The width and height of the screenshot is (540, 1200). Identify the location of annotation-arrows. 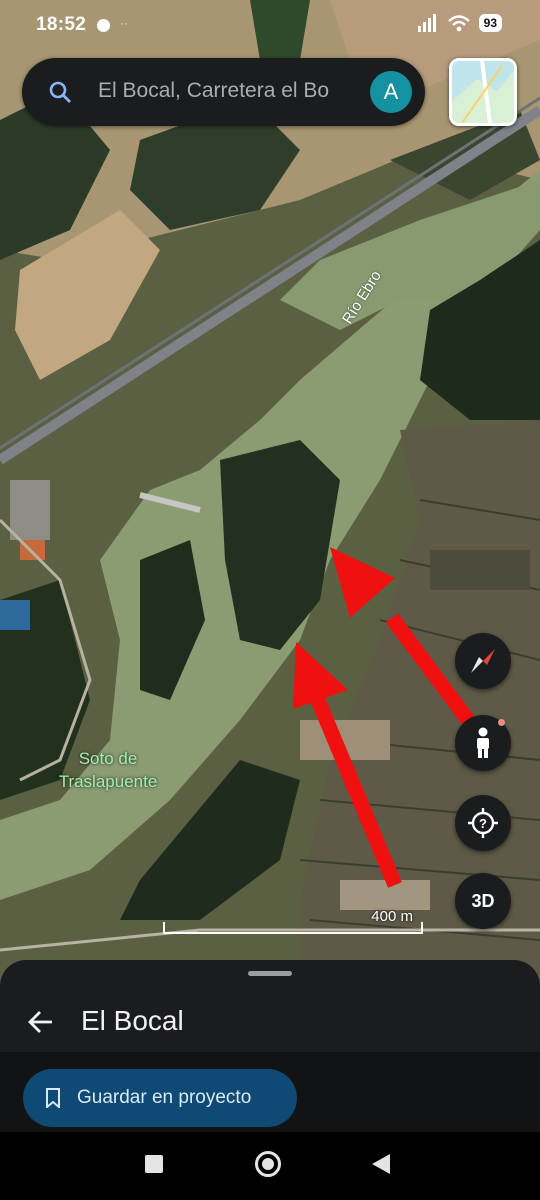
(392, 717).